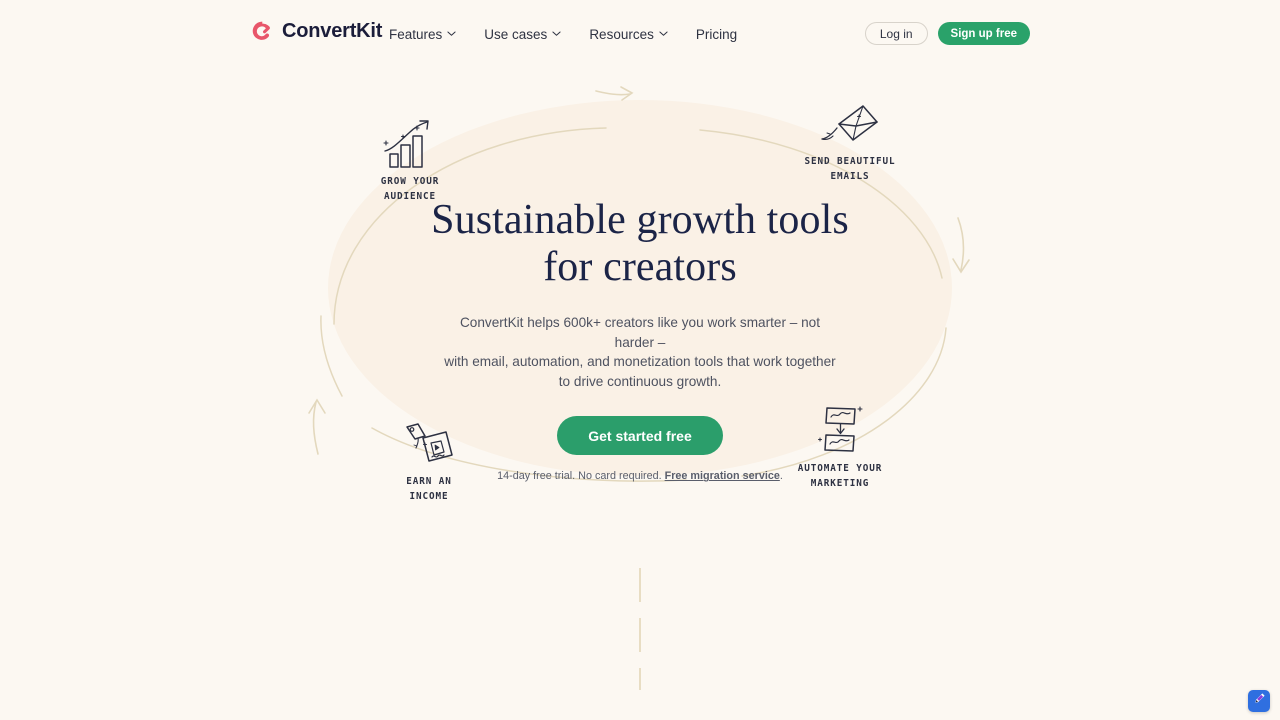 The width and height of the screenshot is (1280, 720). What do you see at coordinates (581, 476) in the screenshot?
I see `trial-note-text: 14-day free trial. No card required.` at bounding box center [581, 476].